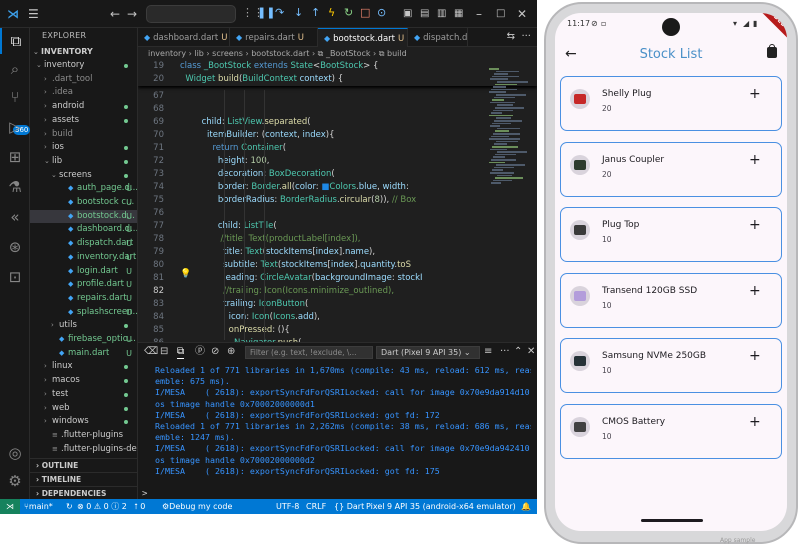 This screenshot has width=800, height=548. What do you see at coordinates (83, 354) in the screenshot?
I see `tree-file: ◆ main.dart U` at bounding box center [83, 354].